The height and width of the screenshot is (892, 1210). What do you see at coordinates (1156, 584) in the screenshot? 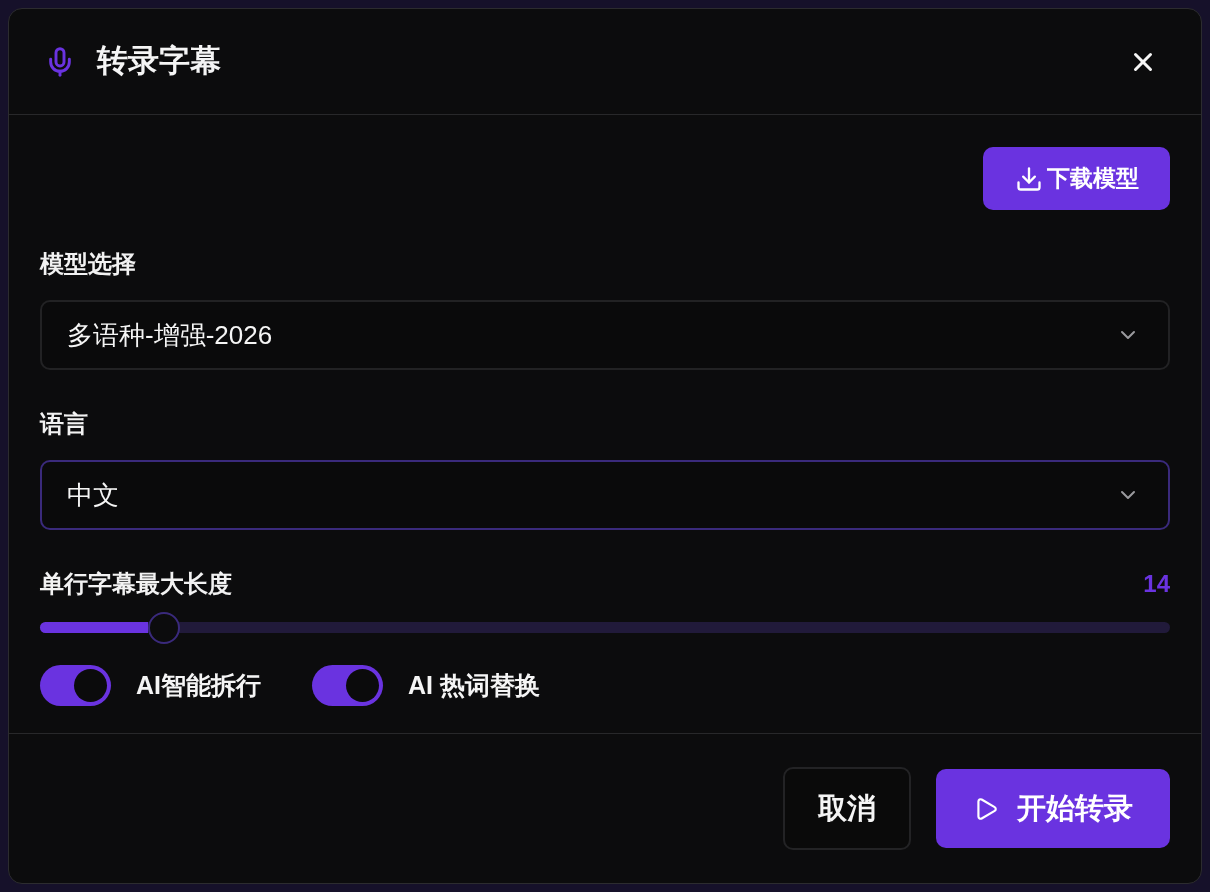
I see `slider-value: 14` at bounding box center [1156, 584].